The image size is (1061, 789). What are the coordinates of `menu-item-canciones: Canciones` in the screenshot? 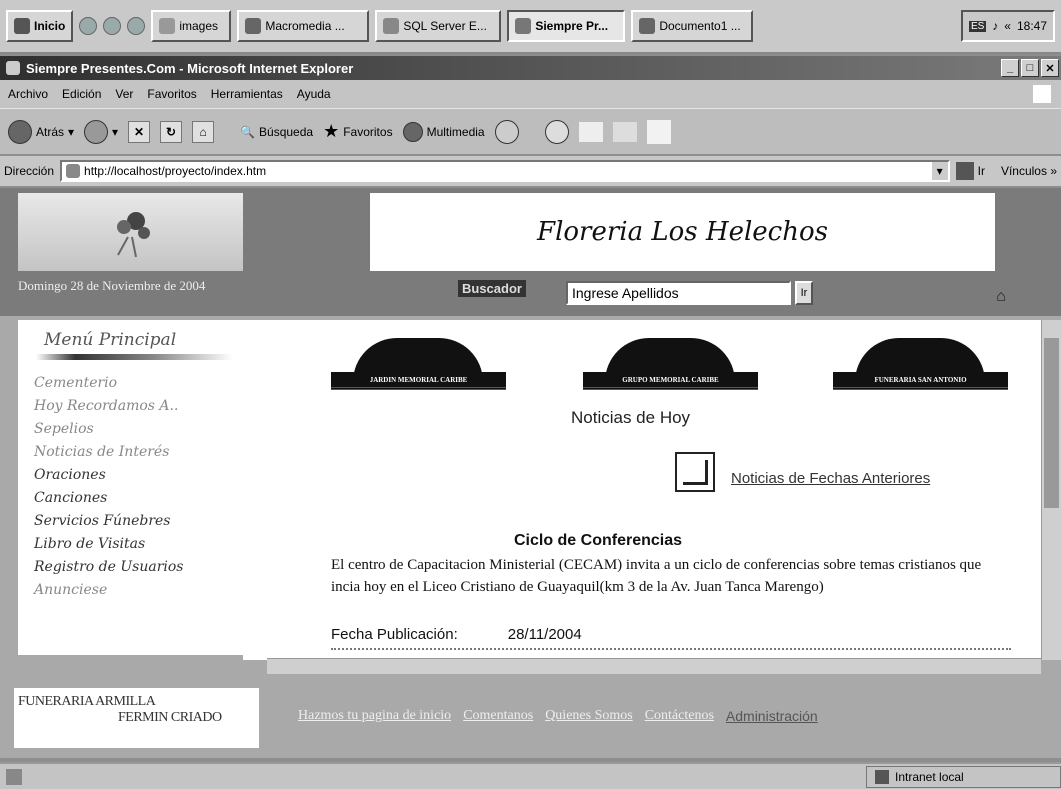 It's located at (130, 498).